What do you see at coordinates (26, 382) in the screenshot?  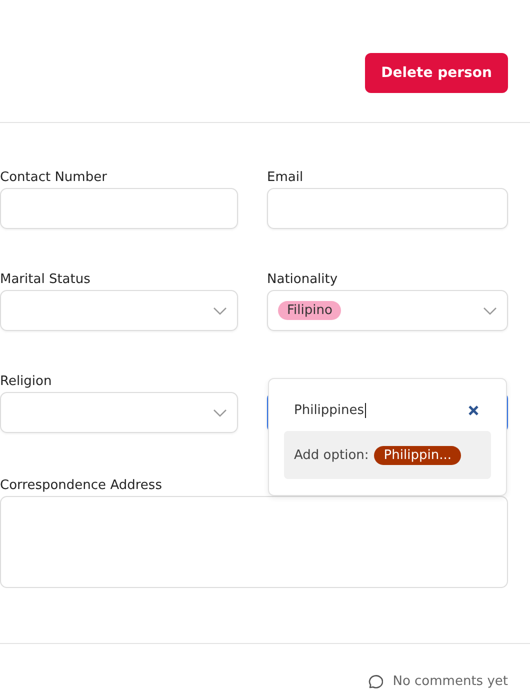 I see `field-label: Religion` at bounding box center [26, 382].